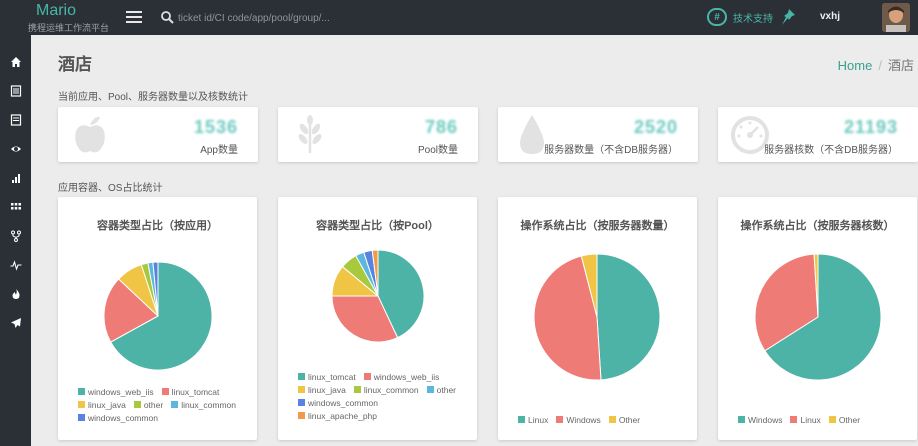 This screenshot has height=446, width=918. What do you see at coordinates (110, 188) in the screenshot?
I see `charts-section-title: 应用容器、OS占比统计` at bounding box center [110, 188].